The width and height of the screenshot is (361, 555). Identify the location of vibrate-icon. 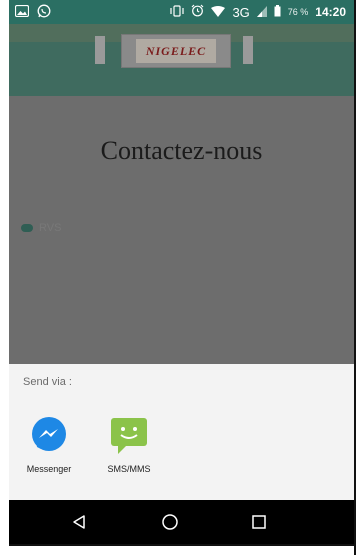
(177, 12).